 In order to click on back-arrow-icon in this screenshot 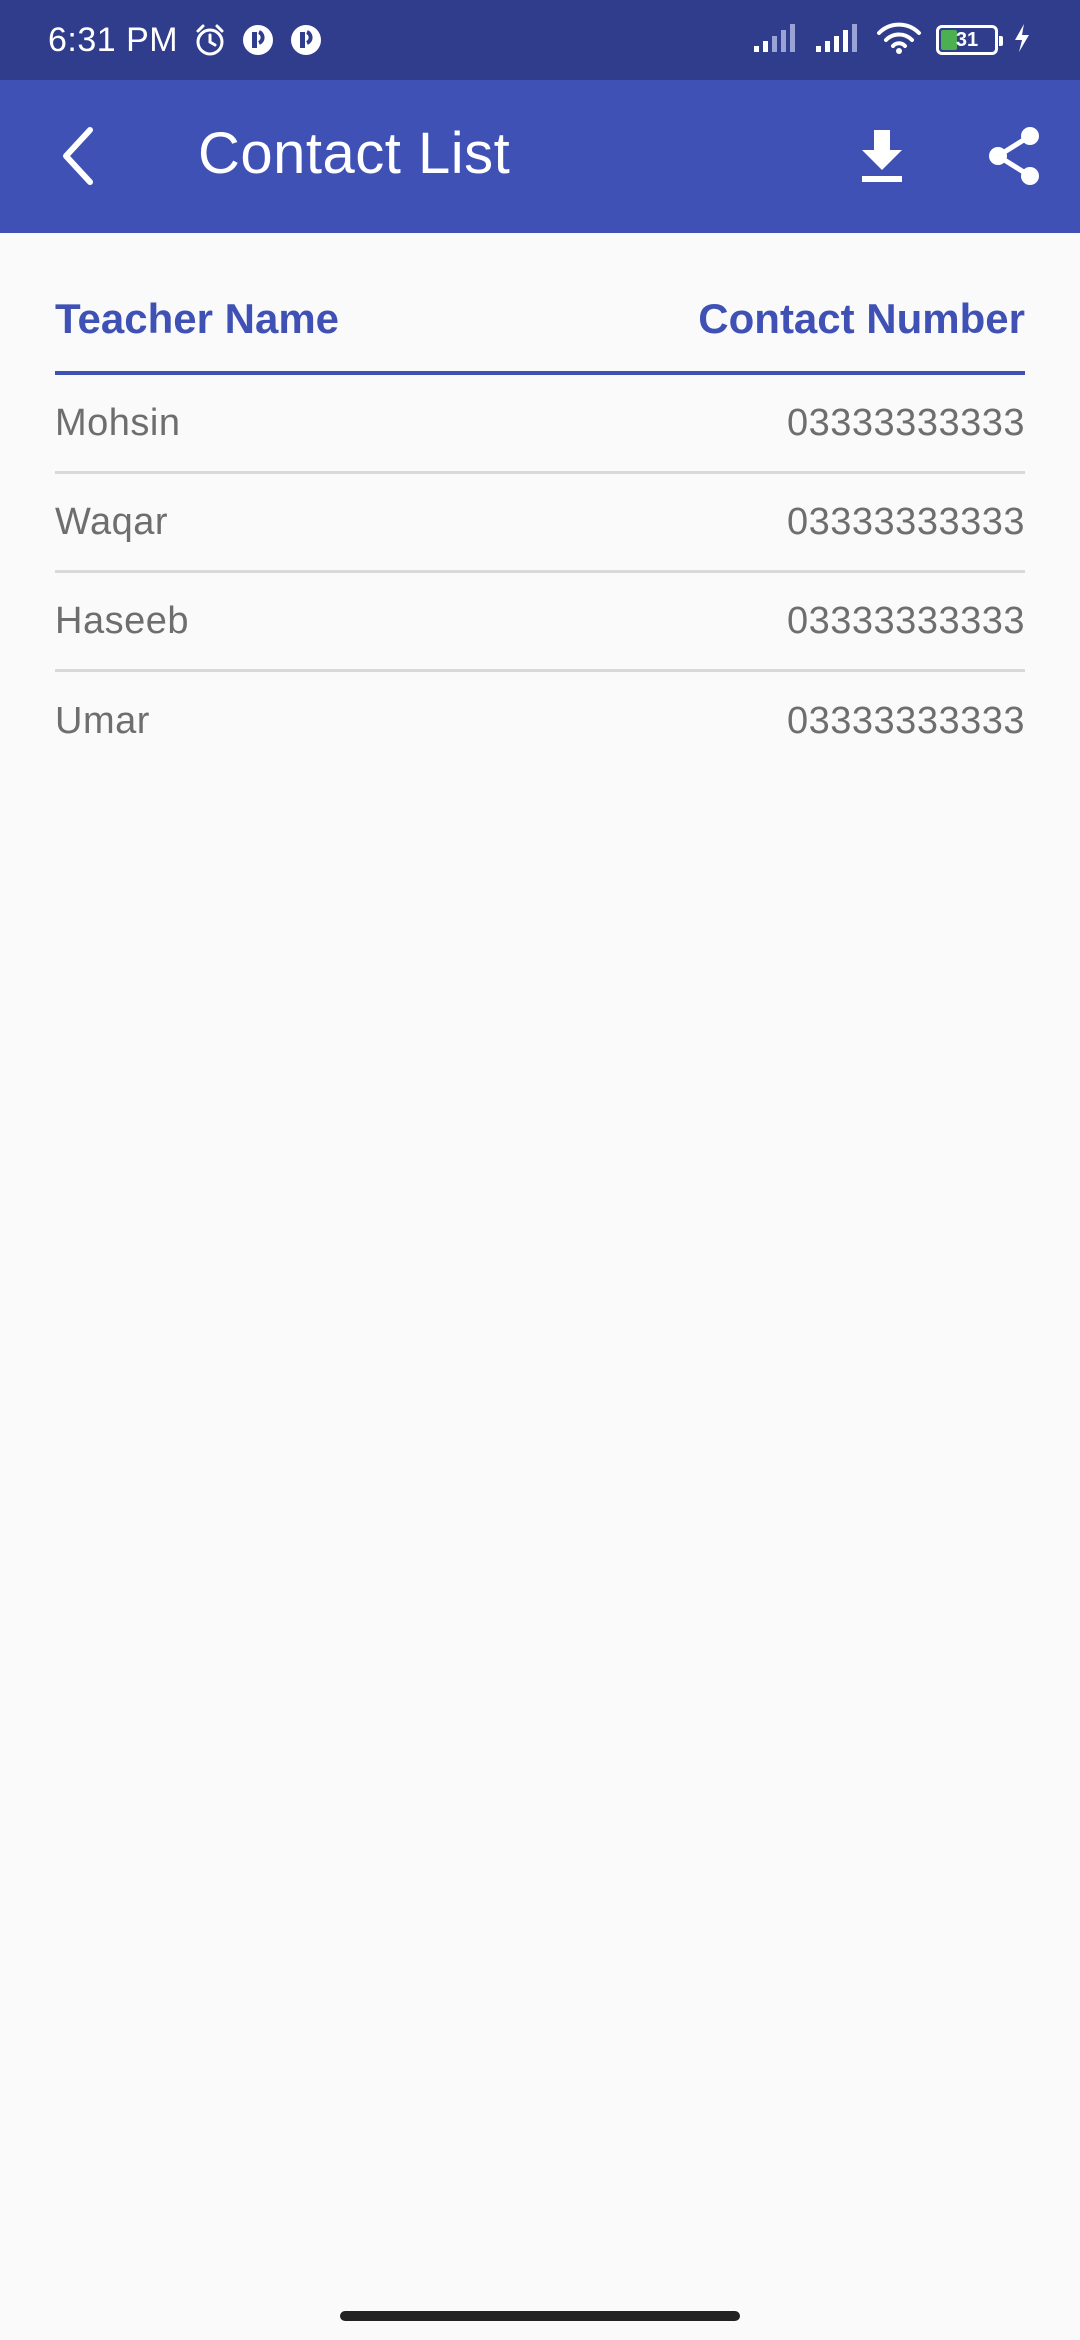, I will do `click(78, 156)`.